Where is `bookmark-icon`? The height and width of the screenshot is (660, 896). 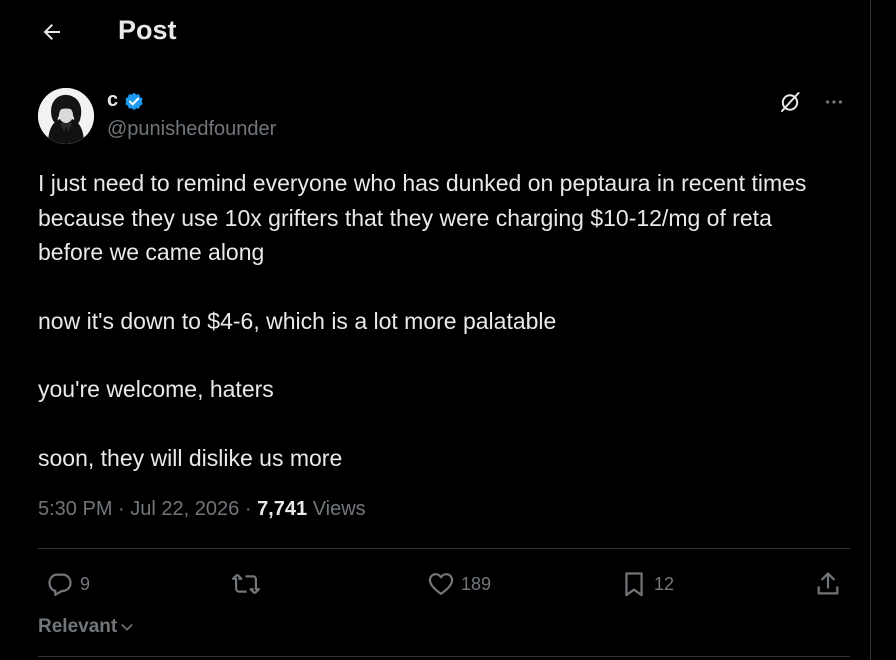
bookmark-icon is located at coordinates (634, 584).